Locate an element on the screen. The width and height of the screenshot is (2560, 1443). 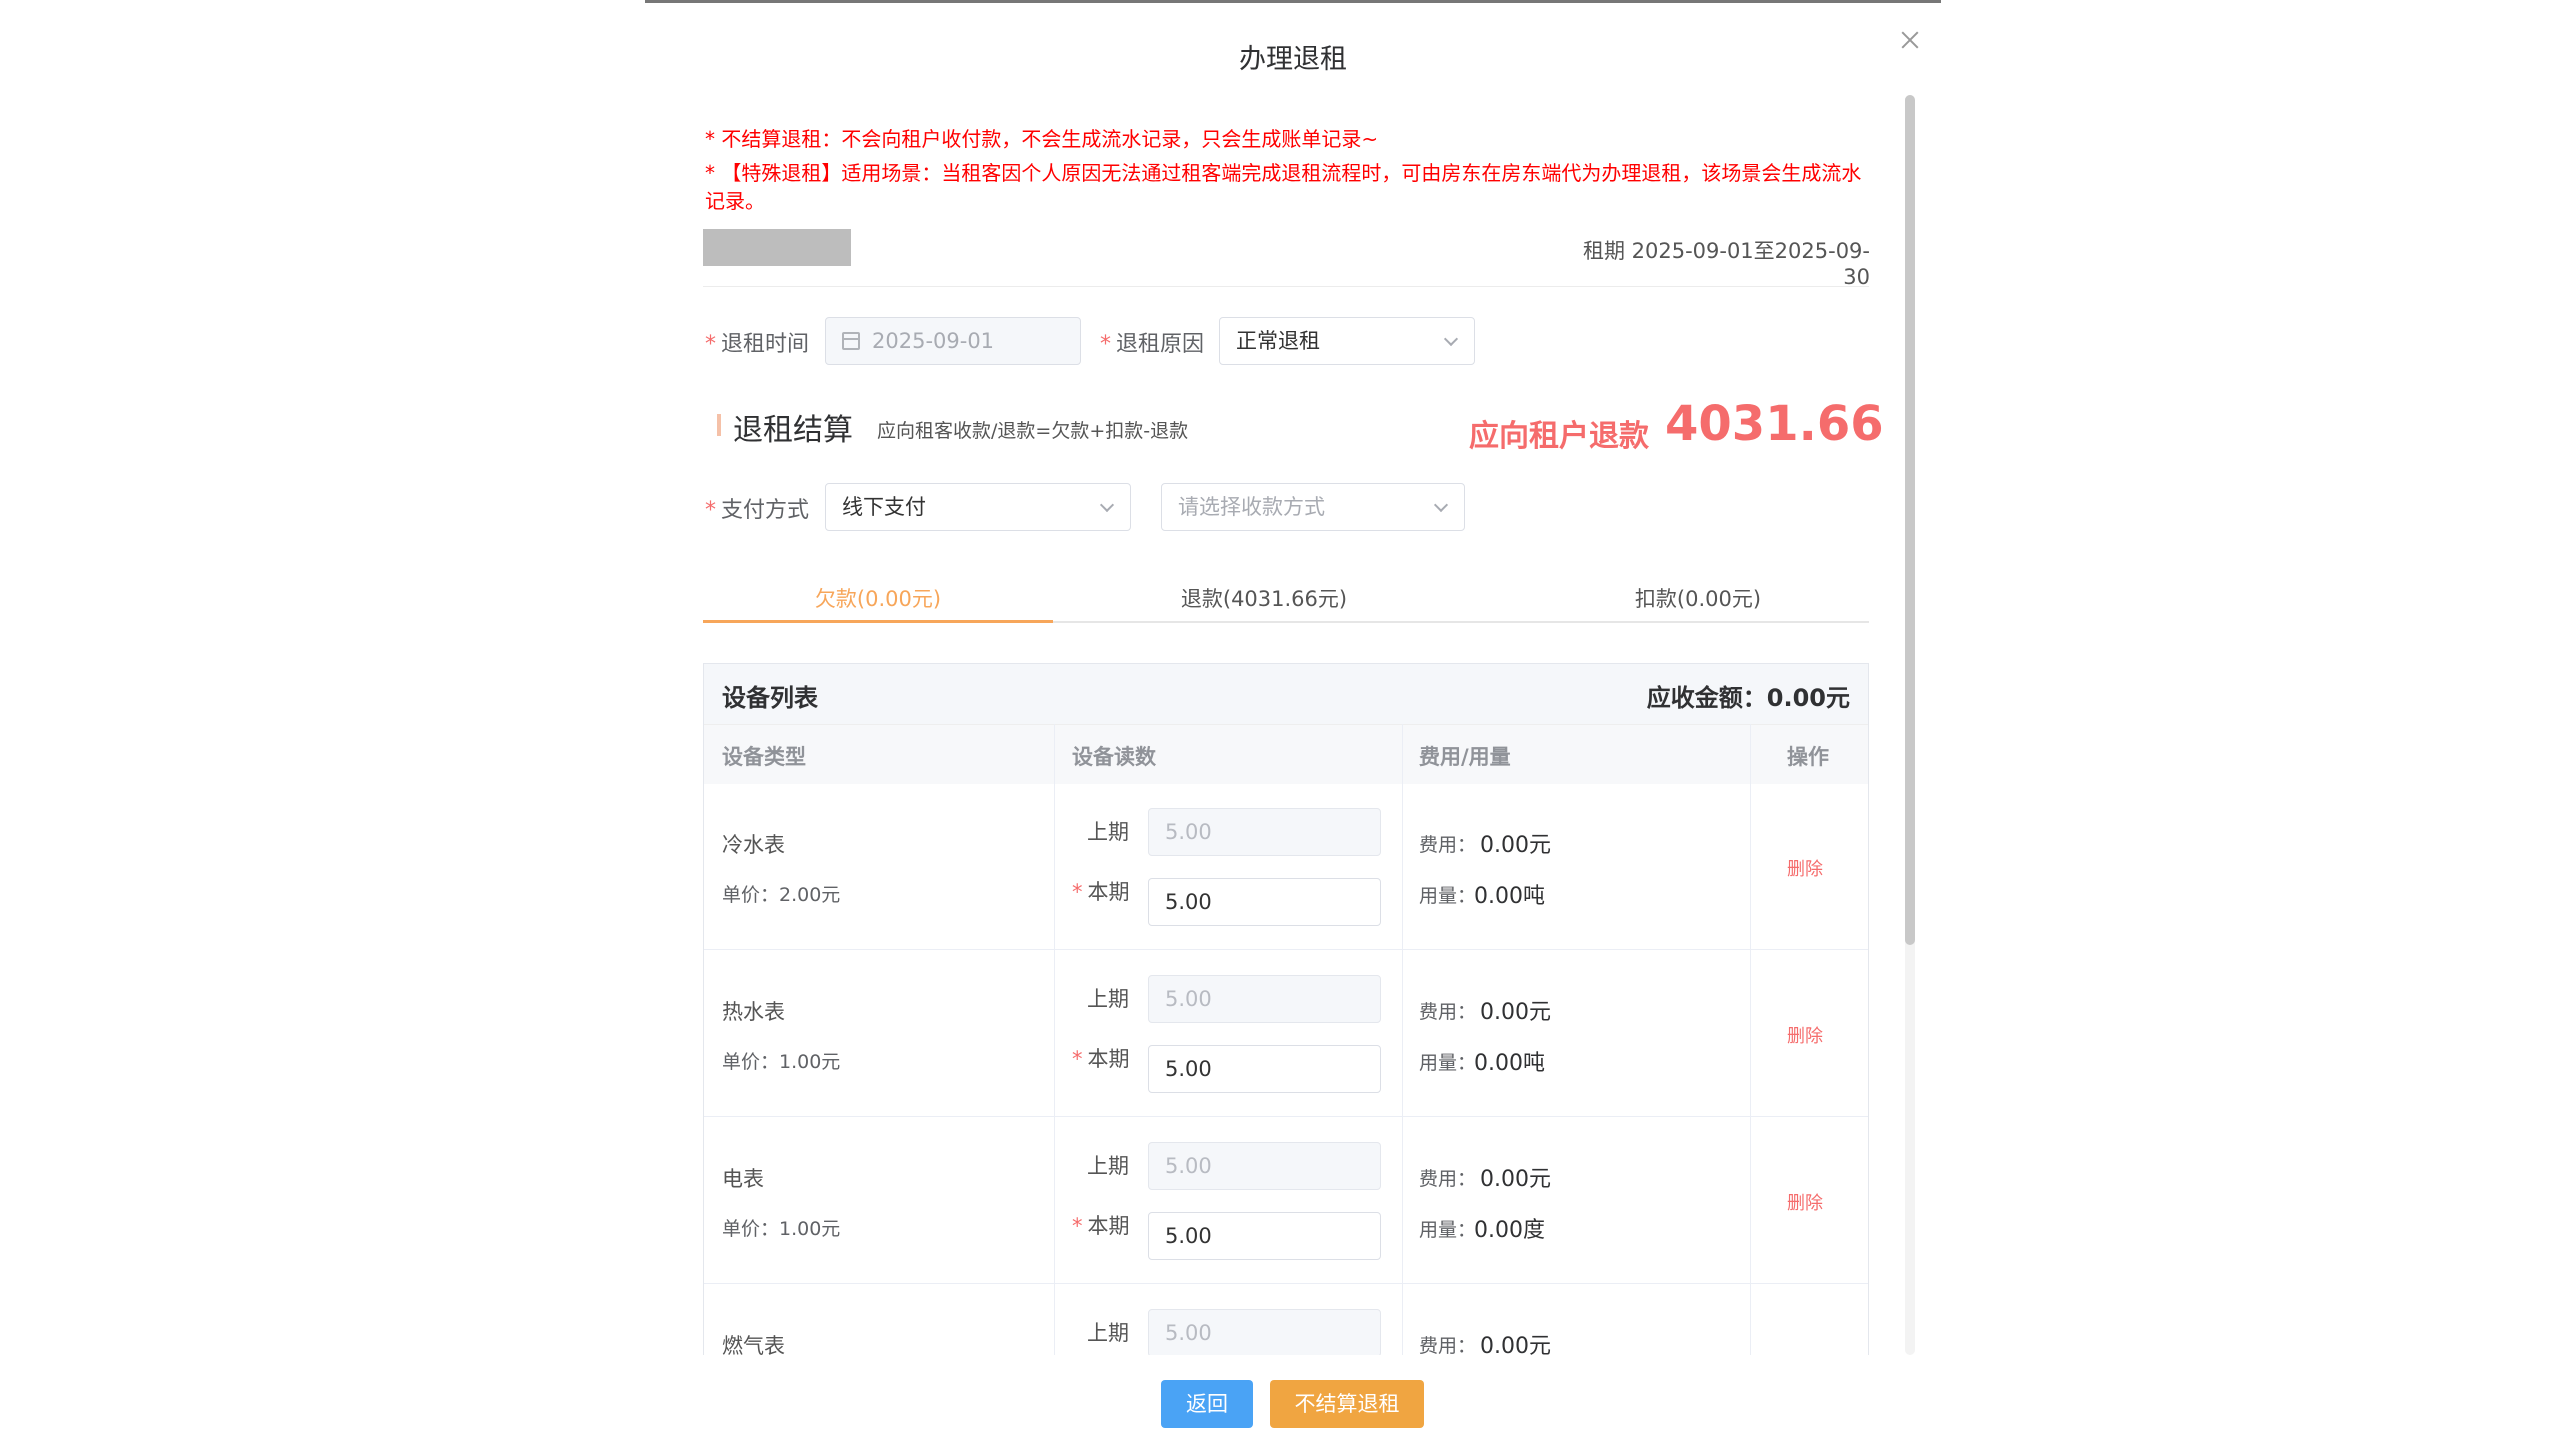
col-action: 操作 is located at coordinates (1808, 757).